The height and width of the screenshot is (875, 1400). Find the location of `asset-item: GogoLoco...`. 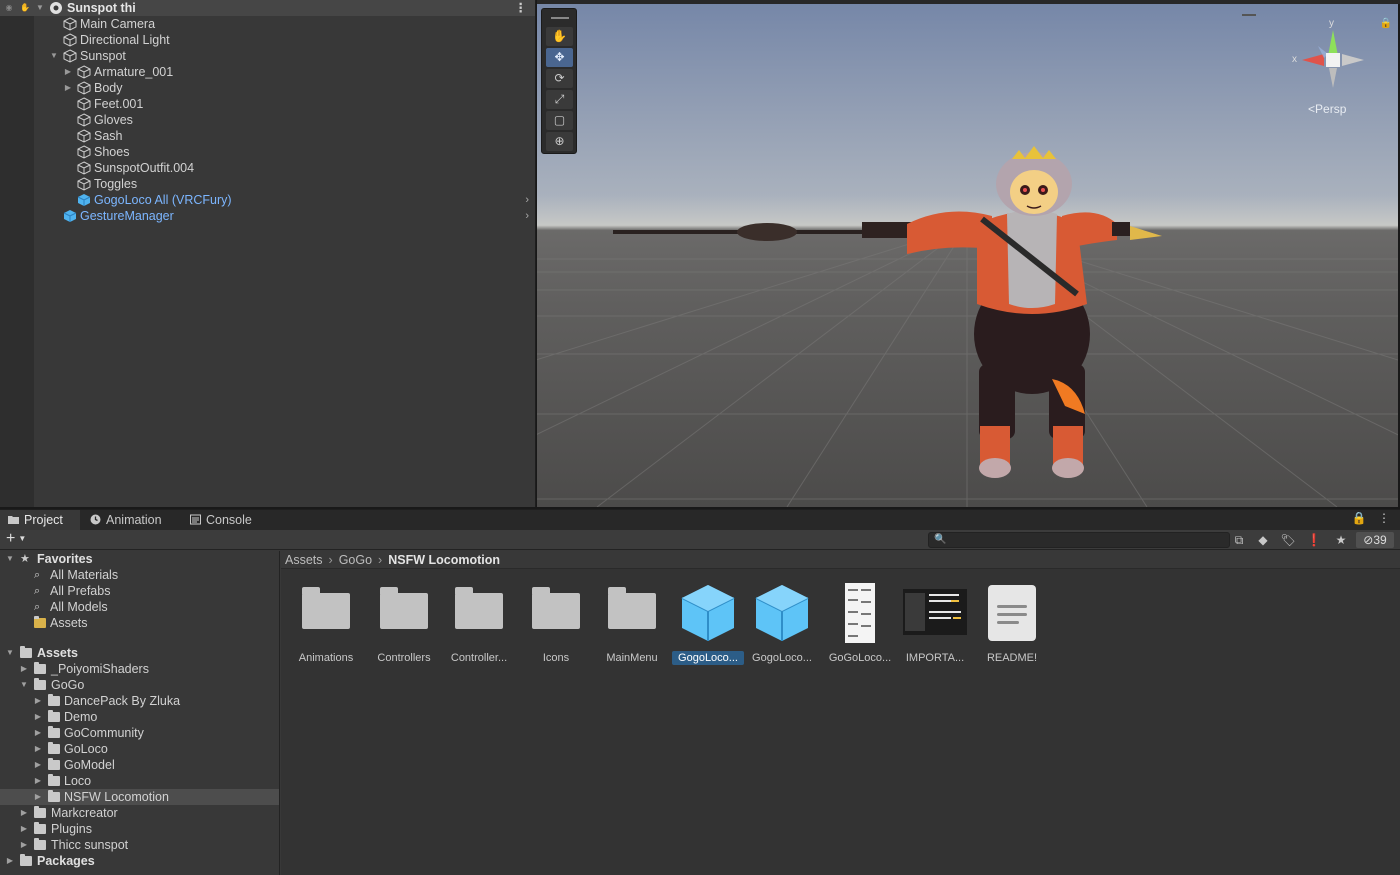

asset-item: GogoLoco... is located at coordinates (782, 623).